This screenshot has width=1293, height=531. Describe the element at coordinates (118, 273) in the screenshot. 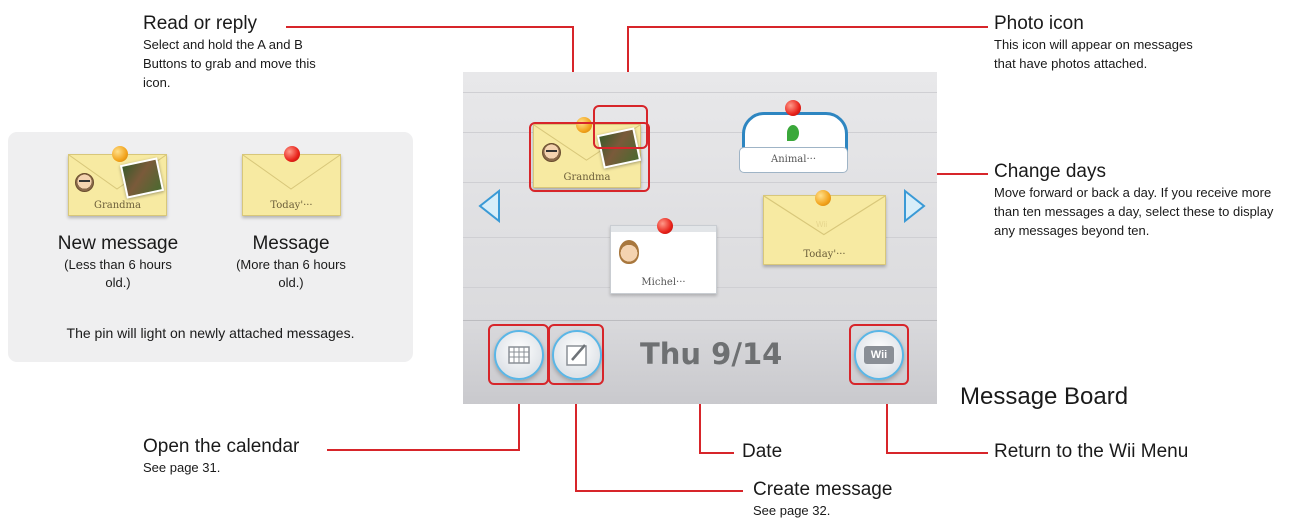

I see `new-message-sub: (Less than 6 hours old.)` at that location.